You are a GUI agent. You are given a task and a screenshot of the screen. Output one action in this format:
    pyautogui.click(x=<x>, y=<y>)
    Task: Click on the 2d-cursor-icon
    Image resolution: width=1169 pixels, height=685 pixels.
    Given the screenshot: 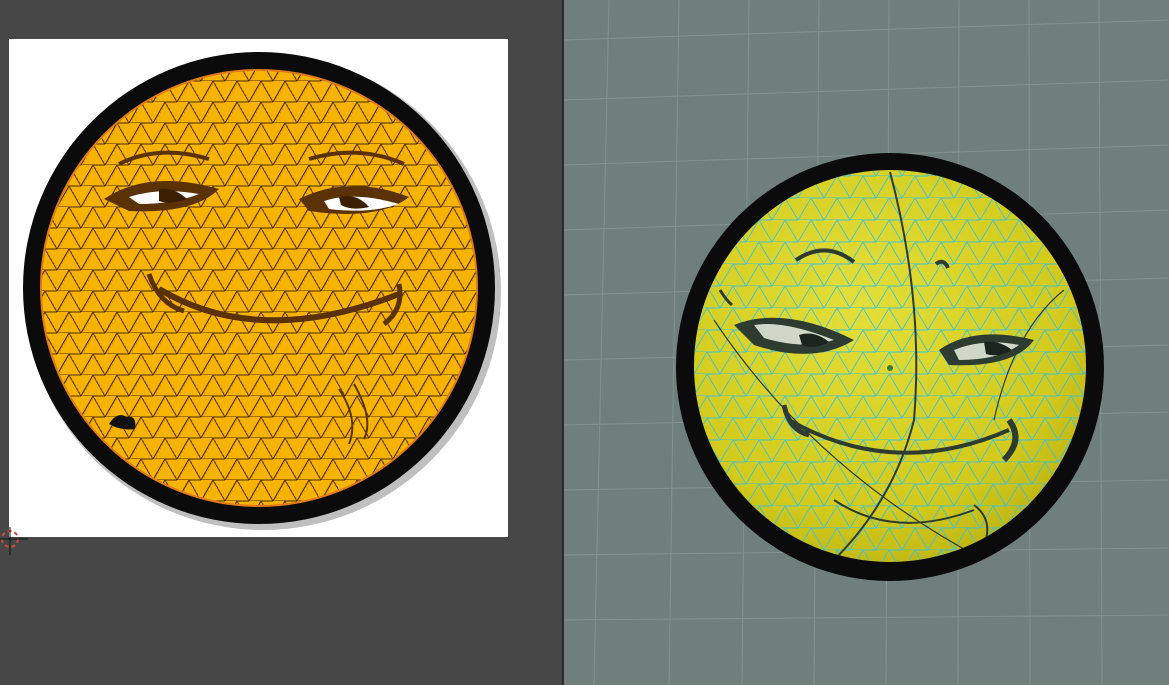 What is the action you would take?
    pyautogui.click(x=15, y=540)
    